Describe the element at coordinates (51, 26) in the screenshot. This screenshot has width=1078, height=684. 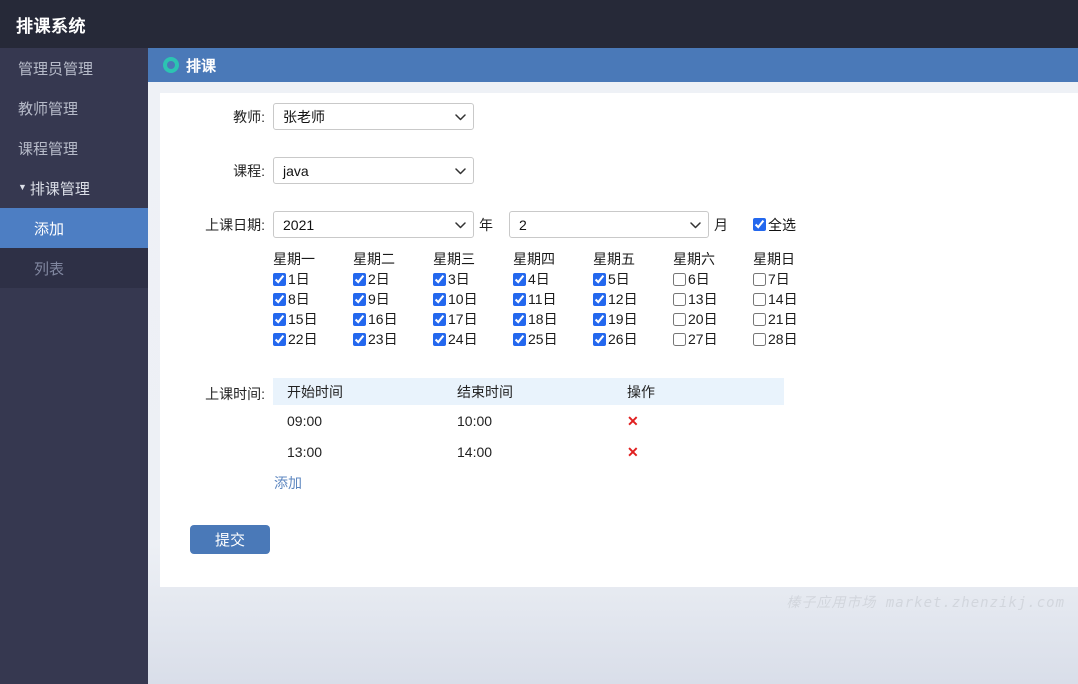
I see `app-title: 排课系统` at that location.